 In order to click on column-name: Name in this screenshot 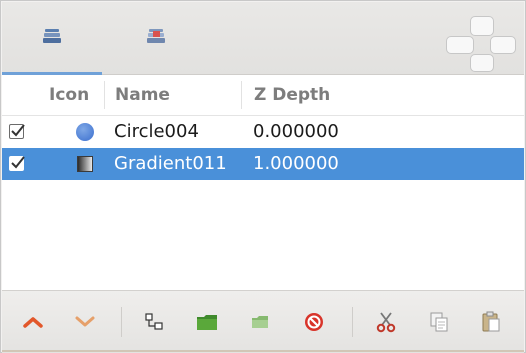, I will do `click(142, 95)`.